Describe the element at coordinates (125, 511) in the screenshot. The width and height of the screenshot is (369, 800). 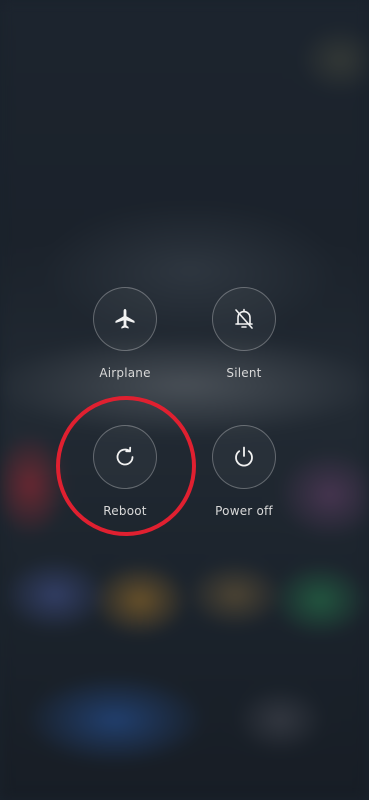
I see `reboot-label: Reboot` at that location.